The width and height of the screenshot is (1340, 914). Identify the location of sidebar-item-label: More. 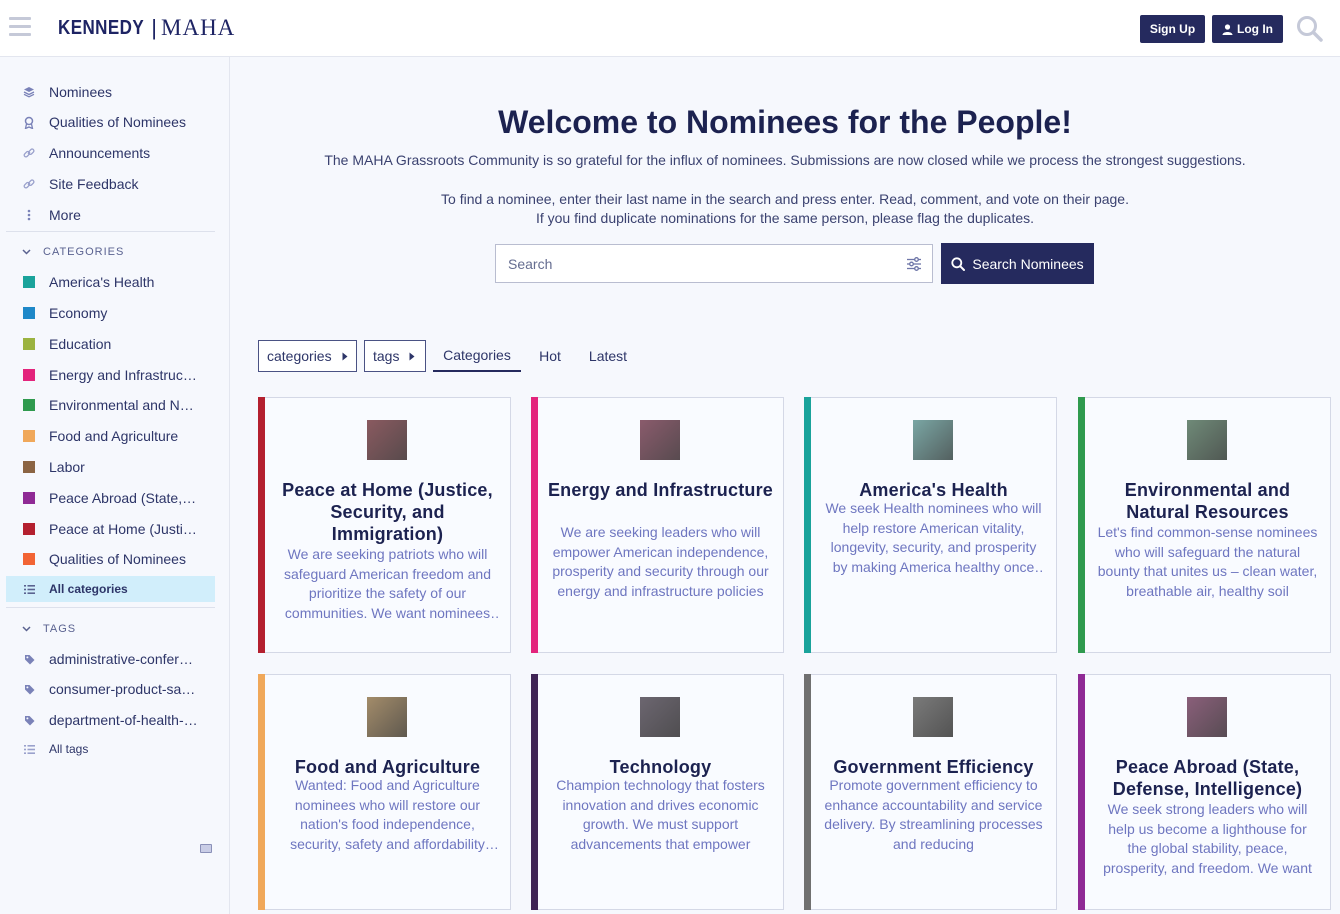
(65, 215).